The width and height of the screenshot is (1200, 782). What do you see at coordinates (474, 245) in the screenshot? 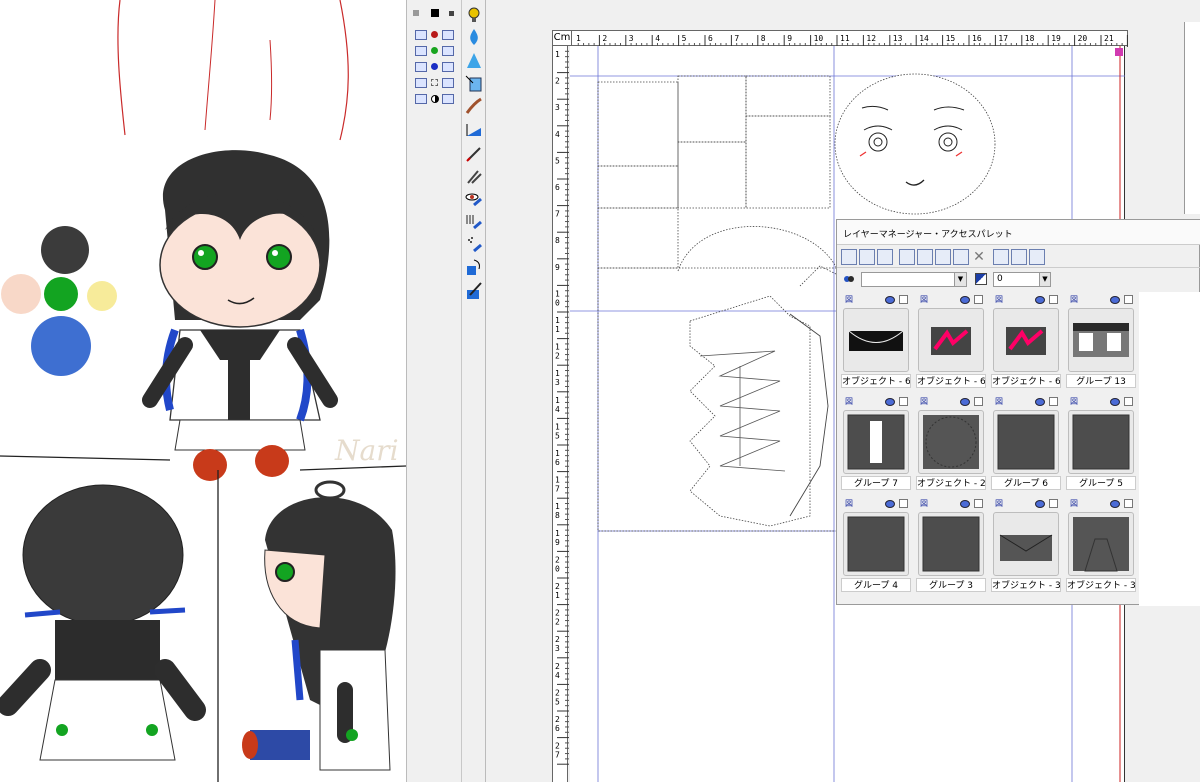
I see `spray-icon` at bounding box center [474, 245].